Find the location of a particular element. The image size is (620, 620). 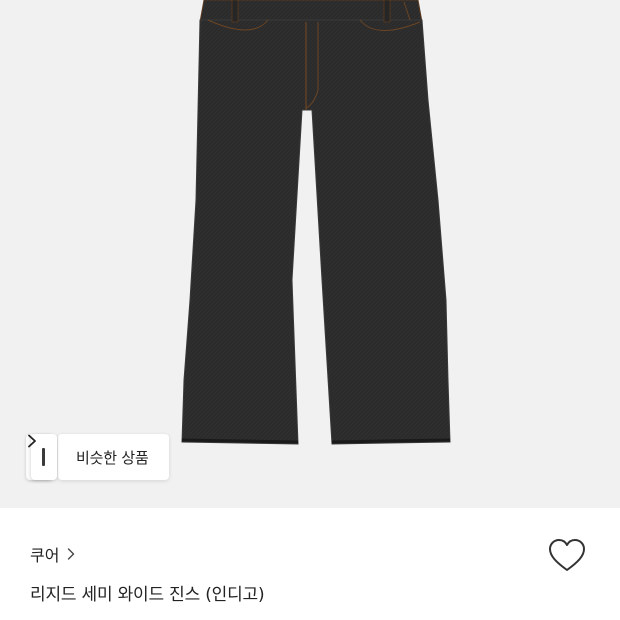

brand-link: 쿠어 is located at coordinates (52, 554).